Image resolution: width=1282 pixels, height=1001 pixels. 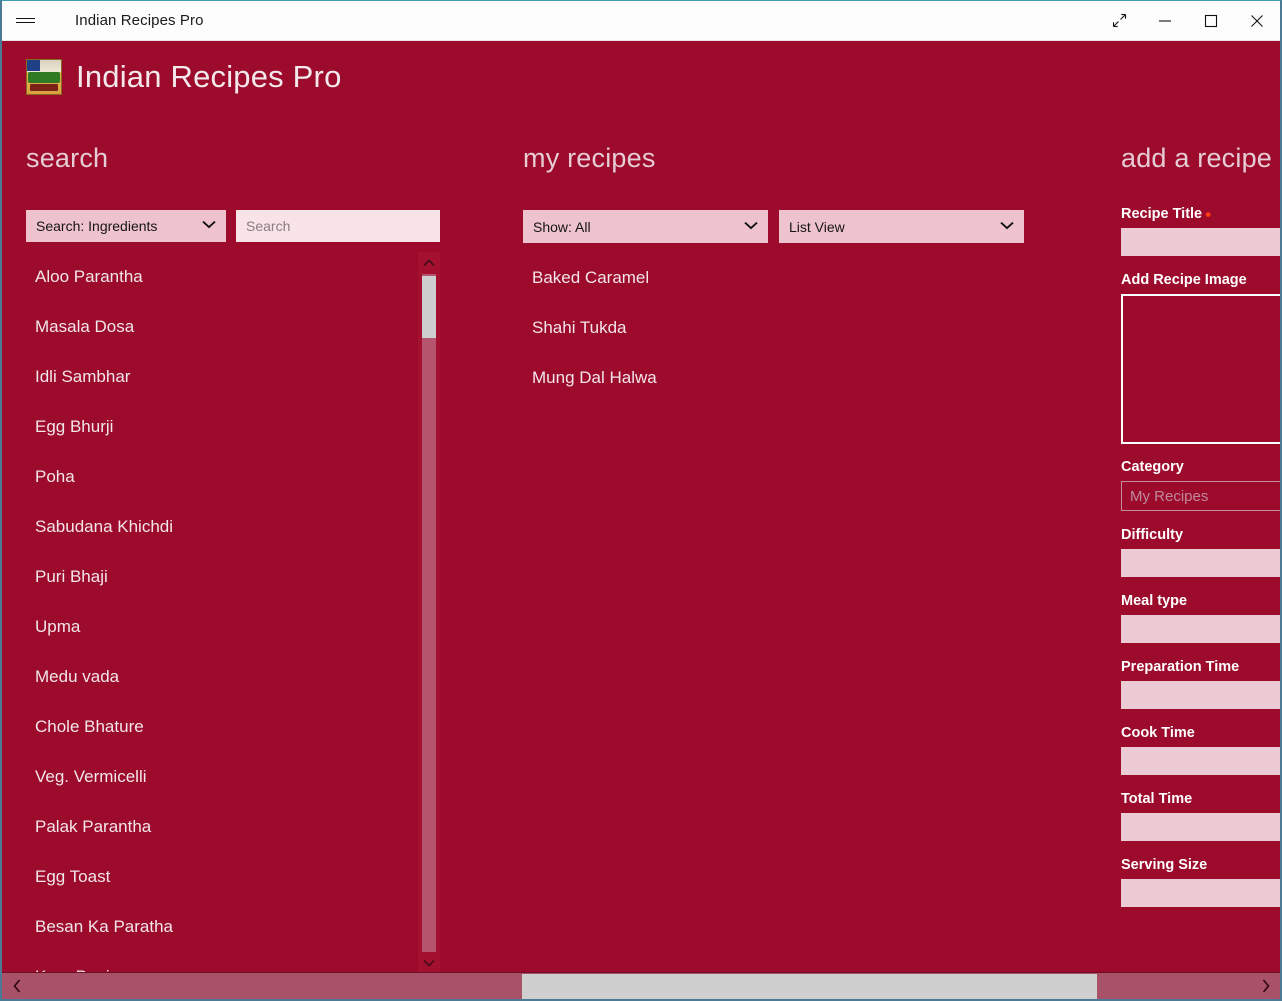 I want to click on vertical-scrollbar, so click(x=429, y=613).